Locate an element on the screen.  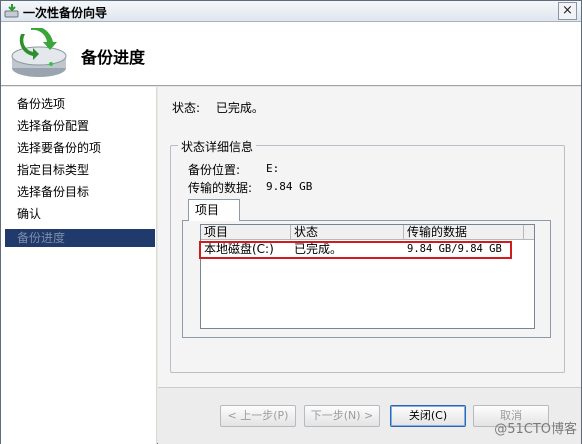
close-button: 关闭(C) is located at coordinates (428, 416).